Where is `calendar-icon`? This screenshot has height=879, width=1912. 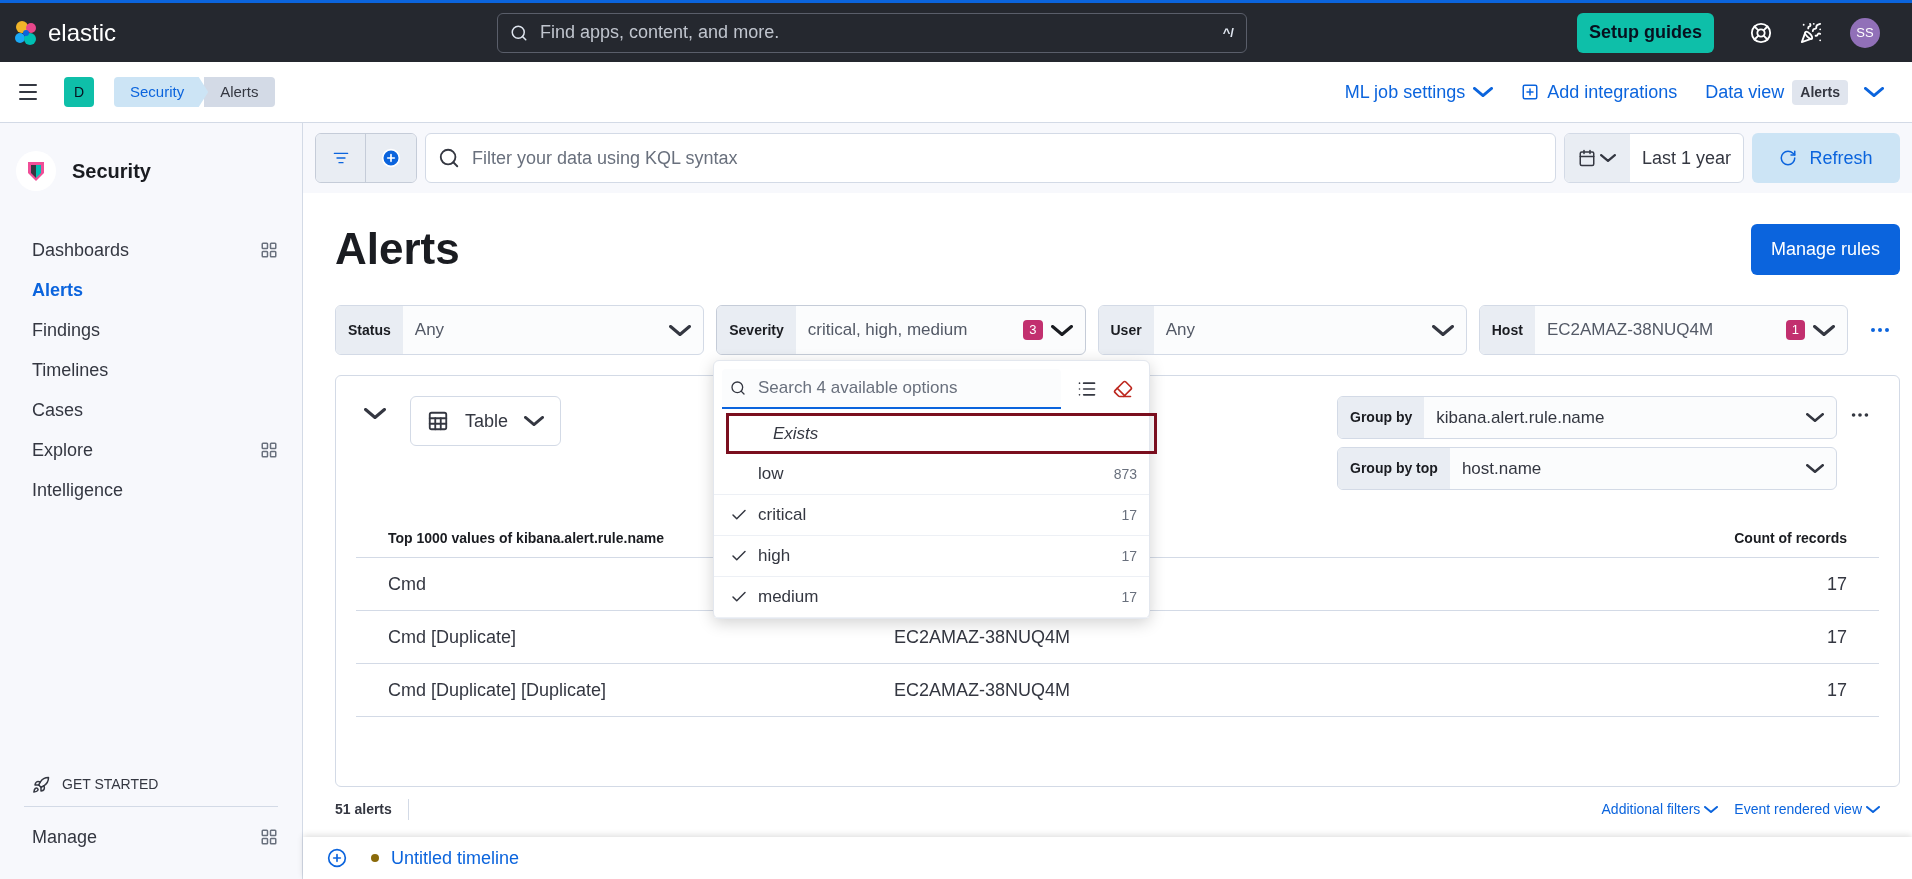 calendar-icon is located at coordinates (1587, 158).